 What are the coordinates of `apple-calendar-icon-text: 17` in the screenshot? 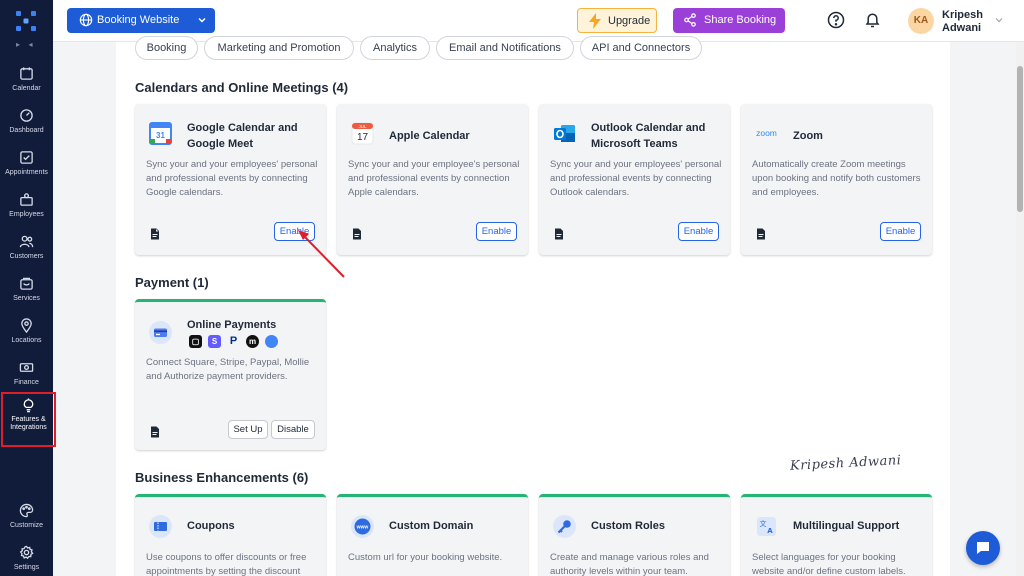 It's located at (363, 137).